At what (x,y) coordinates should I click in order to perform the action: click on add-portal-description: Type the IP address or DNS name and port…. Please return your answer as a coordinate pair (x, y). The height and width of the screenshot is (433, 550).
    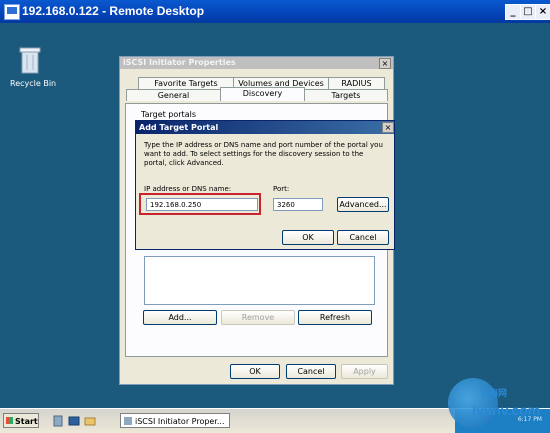
    Looking at the image, I should click on (263, 154).